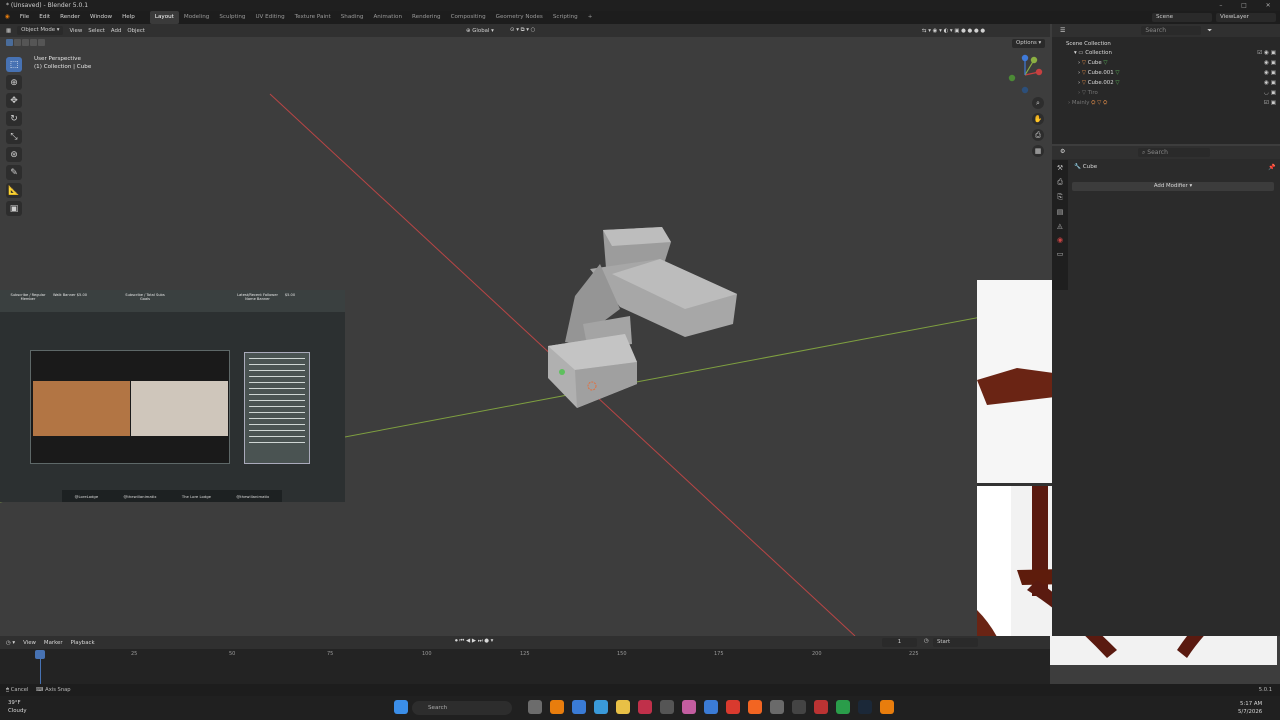 The height and width of the screenshot is (720, 1280). What do you see at coordinates (40, 654) in the screenshot?
I see `playhead` at bounding box center [40, 654].